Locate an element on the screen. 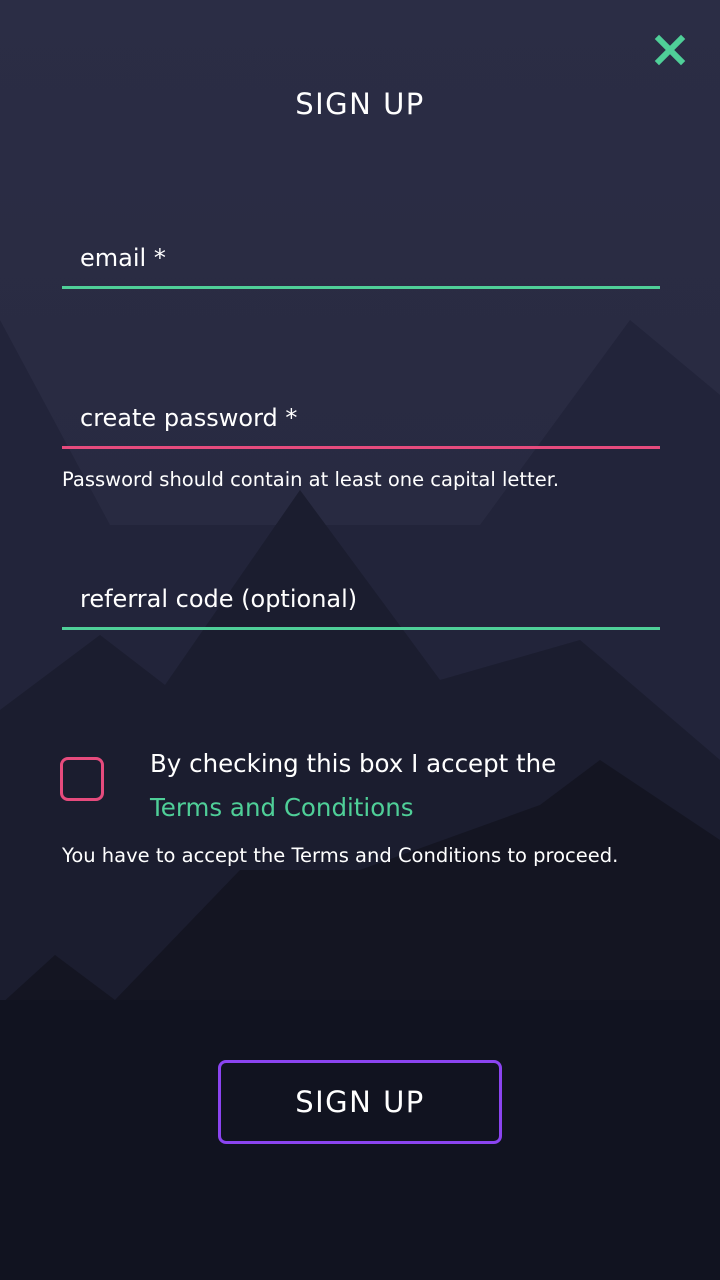 The height and width of the screenshot is (1280, 720). page-title: SIGN UP is located at coordinates (360, 104).